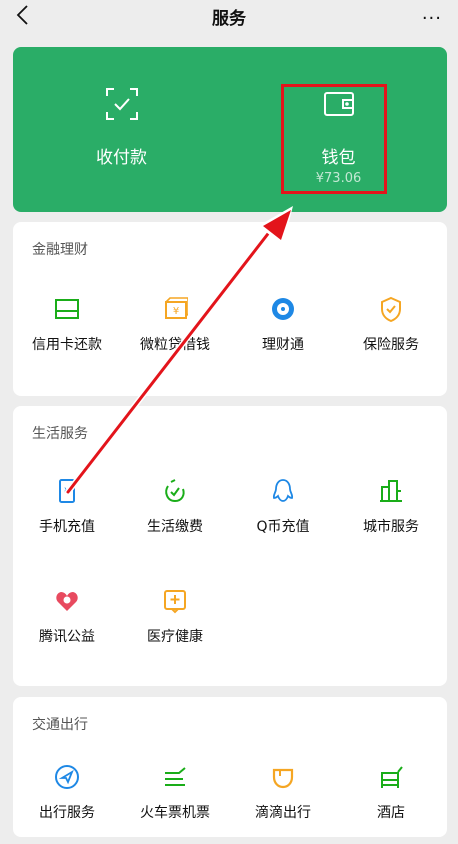 The width and height of the screenshot is (458, 844). What do you see at coordinates (67, 813) in the screenshot?
I see `grid-item-label: 出行服务` at bounding box center [67, 813].